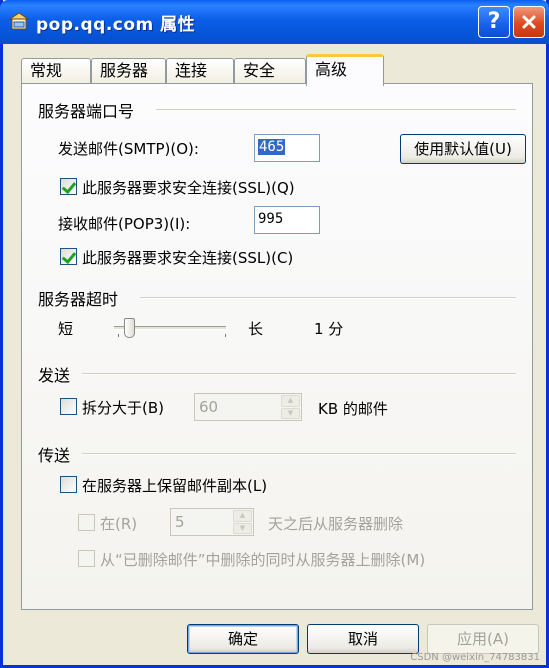 Image resolution: width=549 pixels, height=668 pixels. Describe the element at coordinates (19, 21) in the screenshot. I see `account-icon` at that location.